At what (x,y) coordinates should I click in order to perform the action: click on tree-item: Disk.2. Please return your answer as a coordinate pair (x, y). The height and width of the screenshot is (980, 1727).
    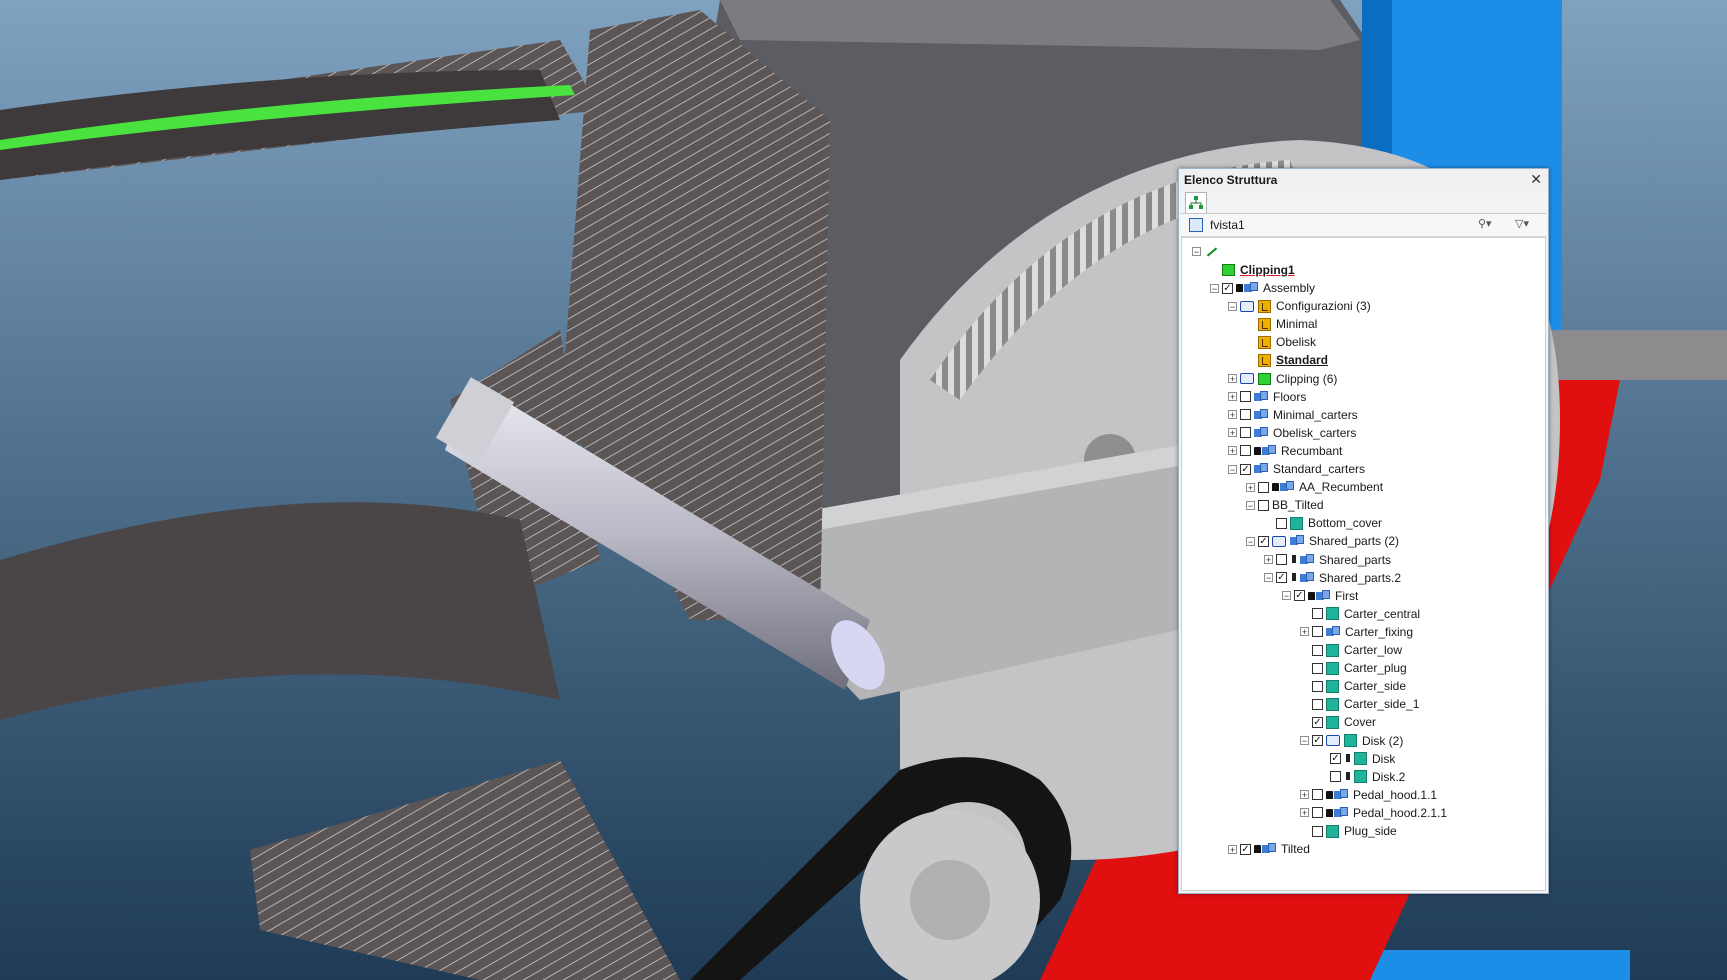
    Looking at the image, I should click on (1361, 776).